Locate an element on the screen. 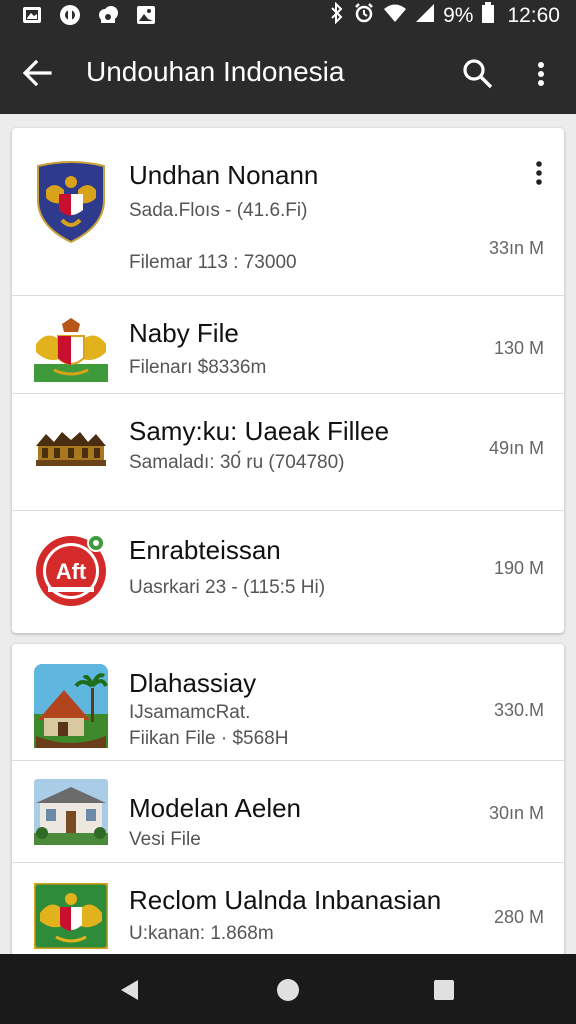 Image resolution: width=576 pixels, height=1024 pixels. file-size: 49ın M is located at coordinates (516, 448).